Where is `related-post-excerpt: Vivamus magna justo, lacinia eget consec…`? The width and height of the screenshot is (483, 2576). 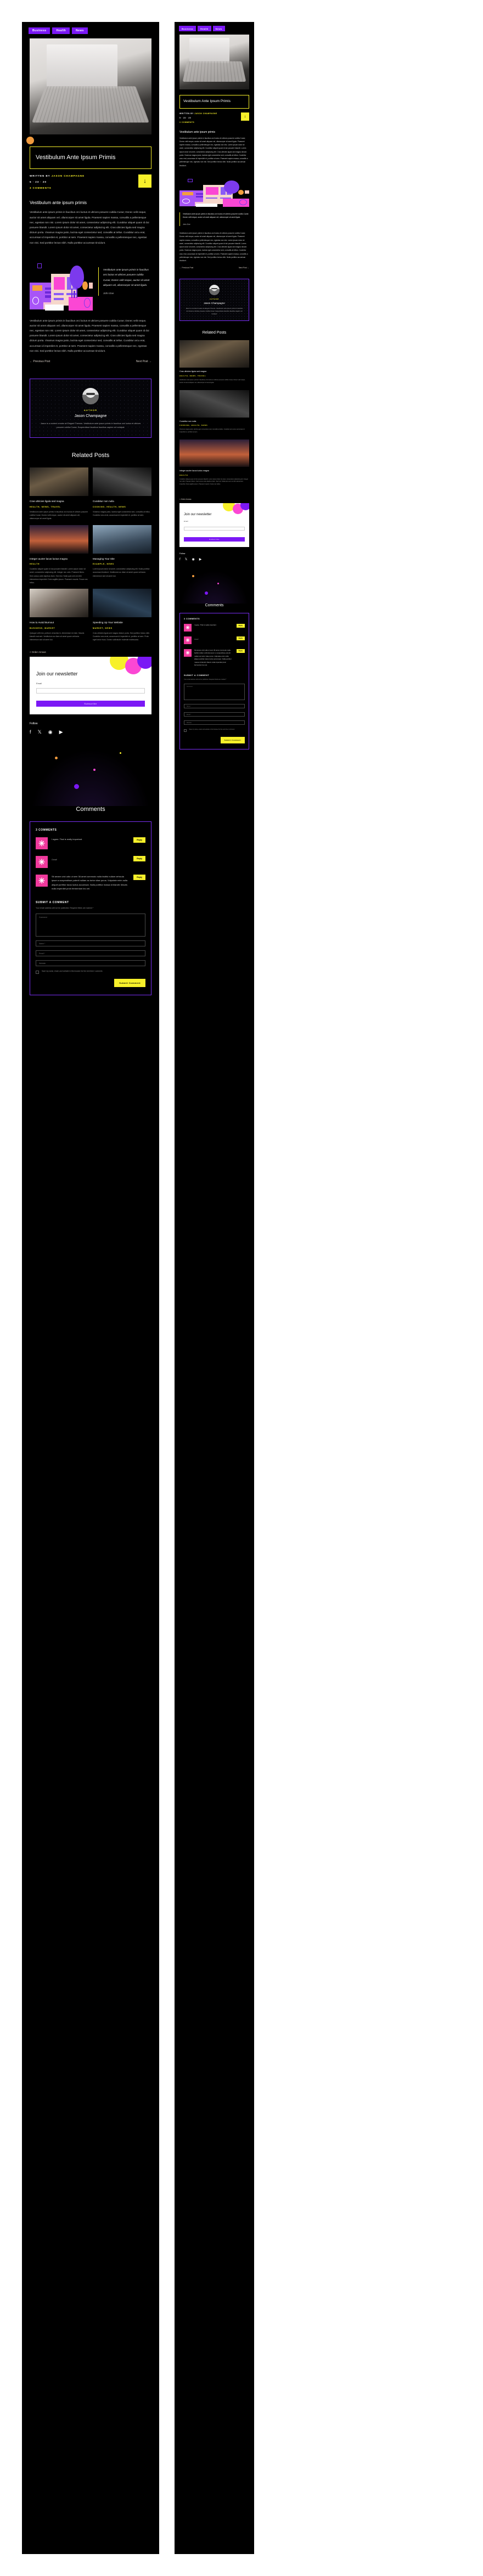
related-post-excerpt: Vivamus magna justo, lacinia eget consec… is located at coordinates (121, 514).